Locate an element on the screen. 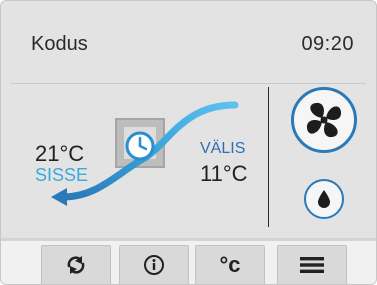 This screenshot has width=377, height=285. page-title: Kodus is located at coordinates (59, 44).